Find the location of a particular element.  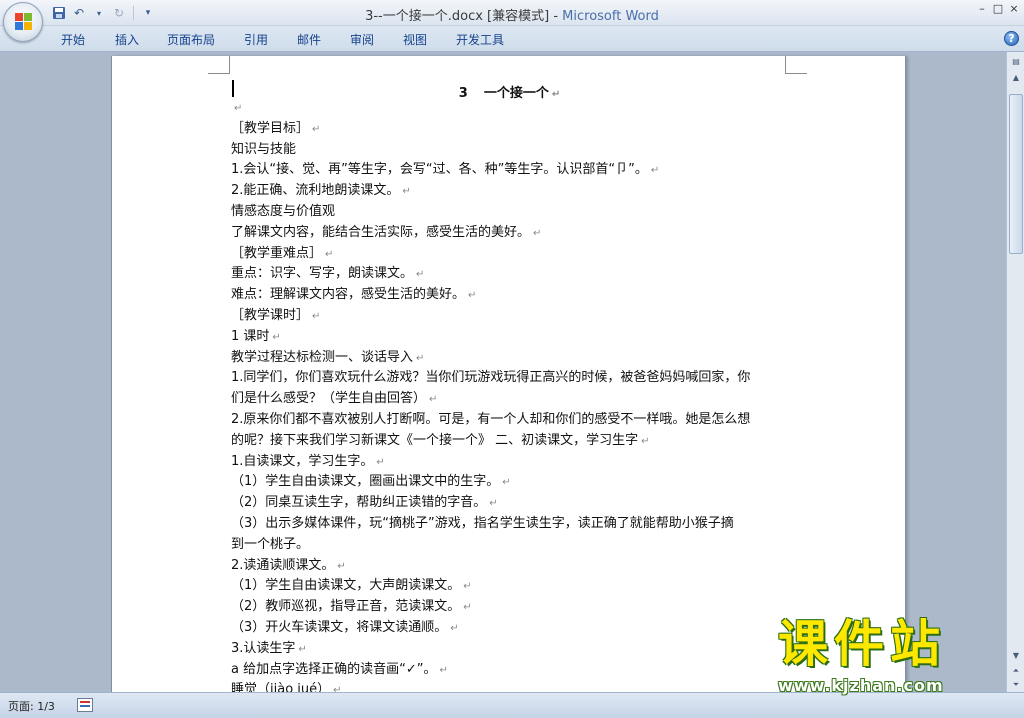

watermark-url: www.kjzhan.com is located at coordinates (861, 685).